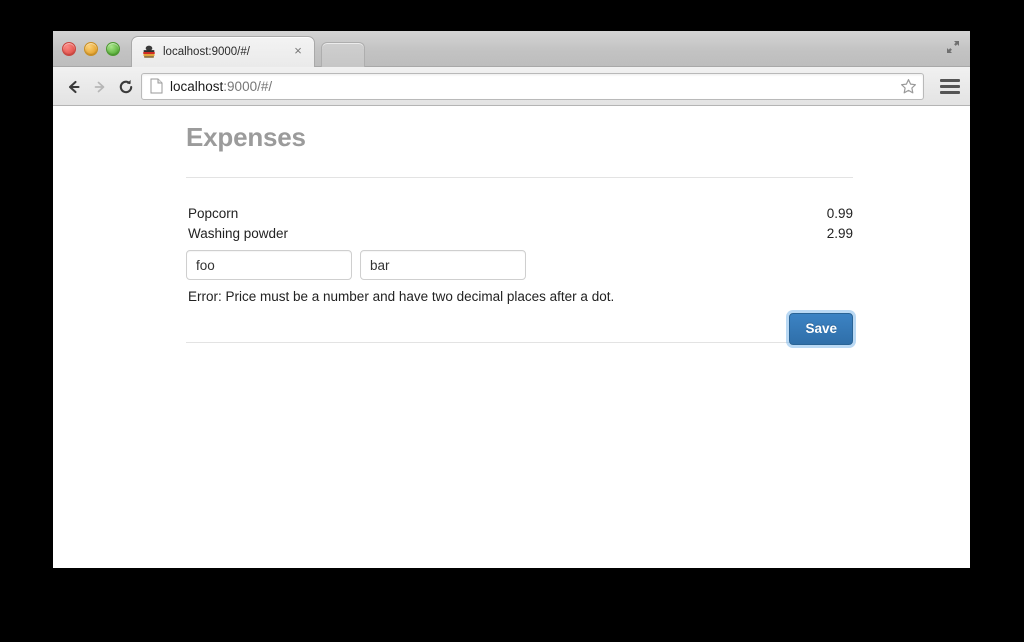  I want to click on address-bar-host: localhost, so click(197, 86).